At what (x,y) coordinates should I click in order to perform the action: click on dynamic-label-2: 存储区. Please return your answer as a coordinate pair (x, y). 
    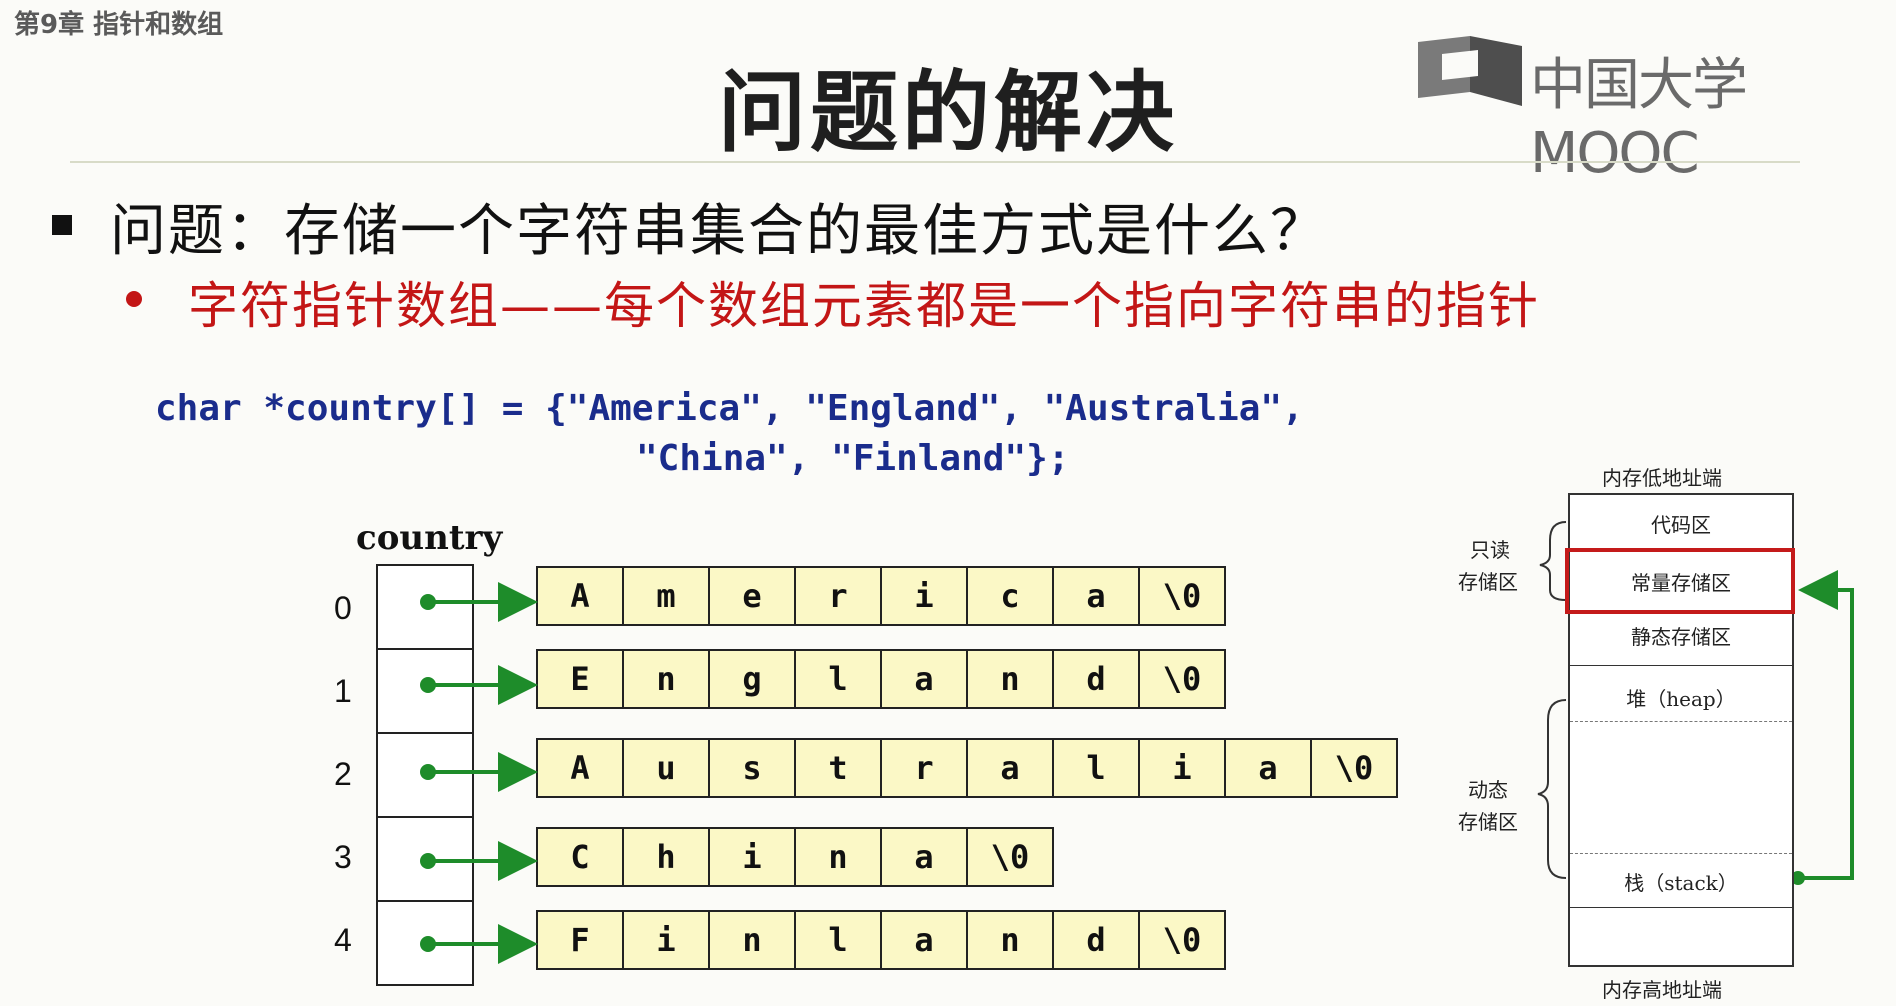
    Looking at the image, I should click on (1488, 822).